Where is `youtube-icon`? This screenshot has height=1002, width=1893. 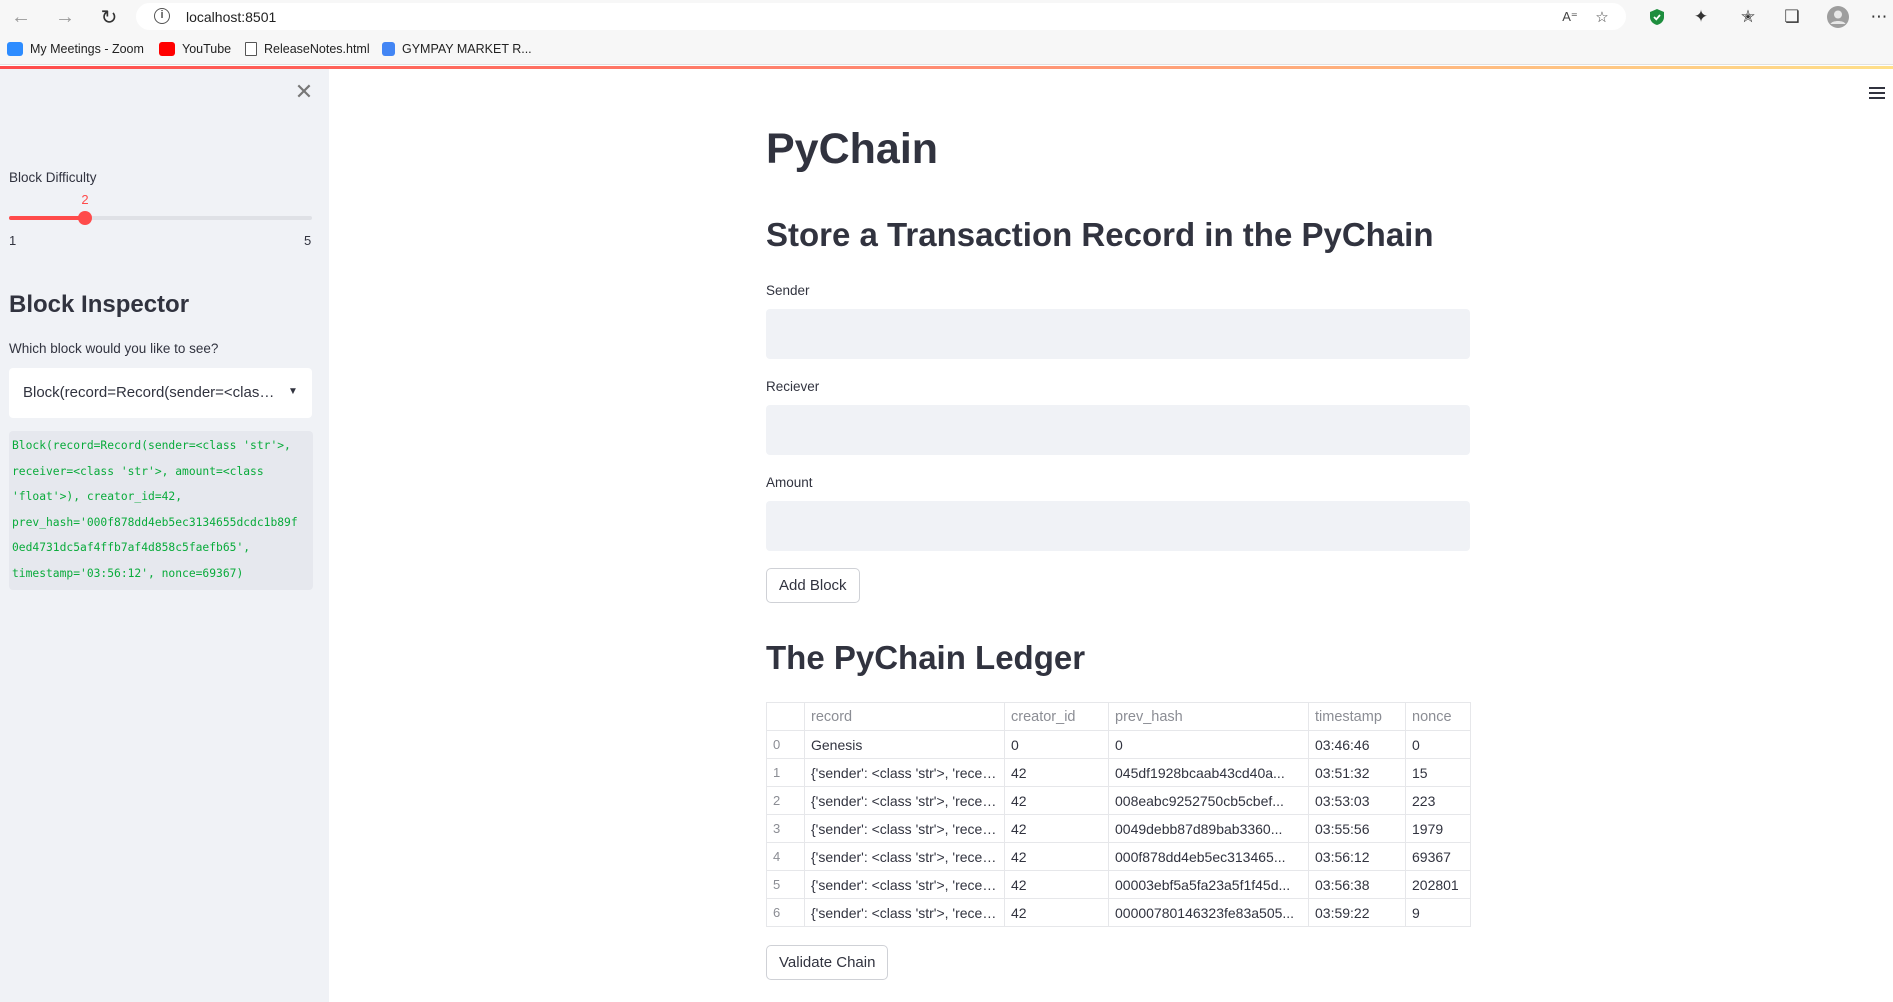 youtube-icon is located at coordinates (167, 49).